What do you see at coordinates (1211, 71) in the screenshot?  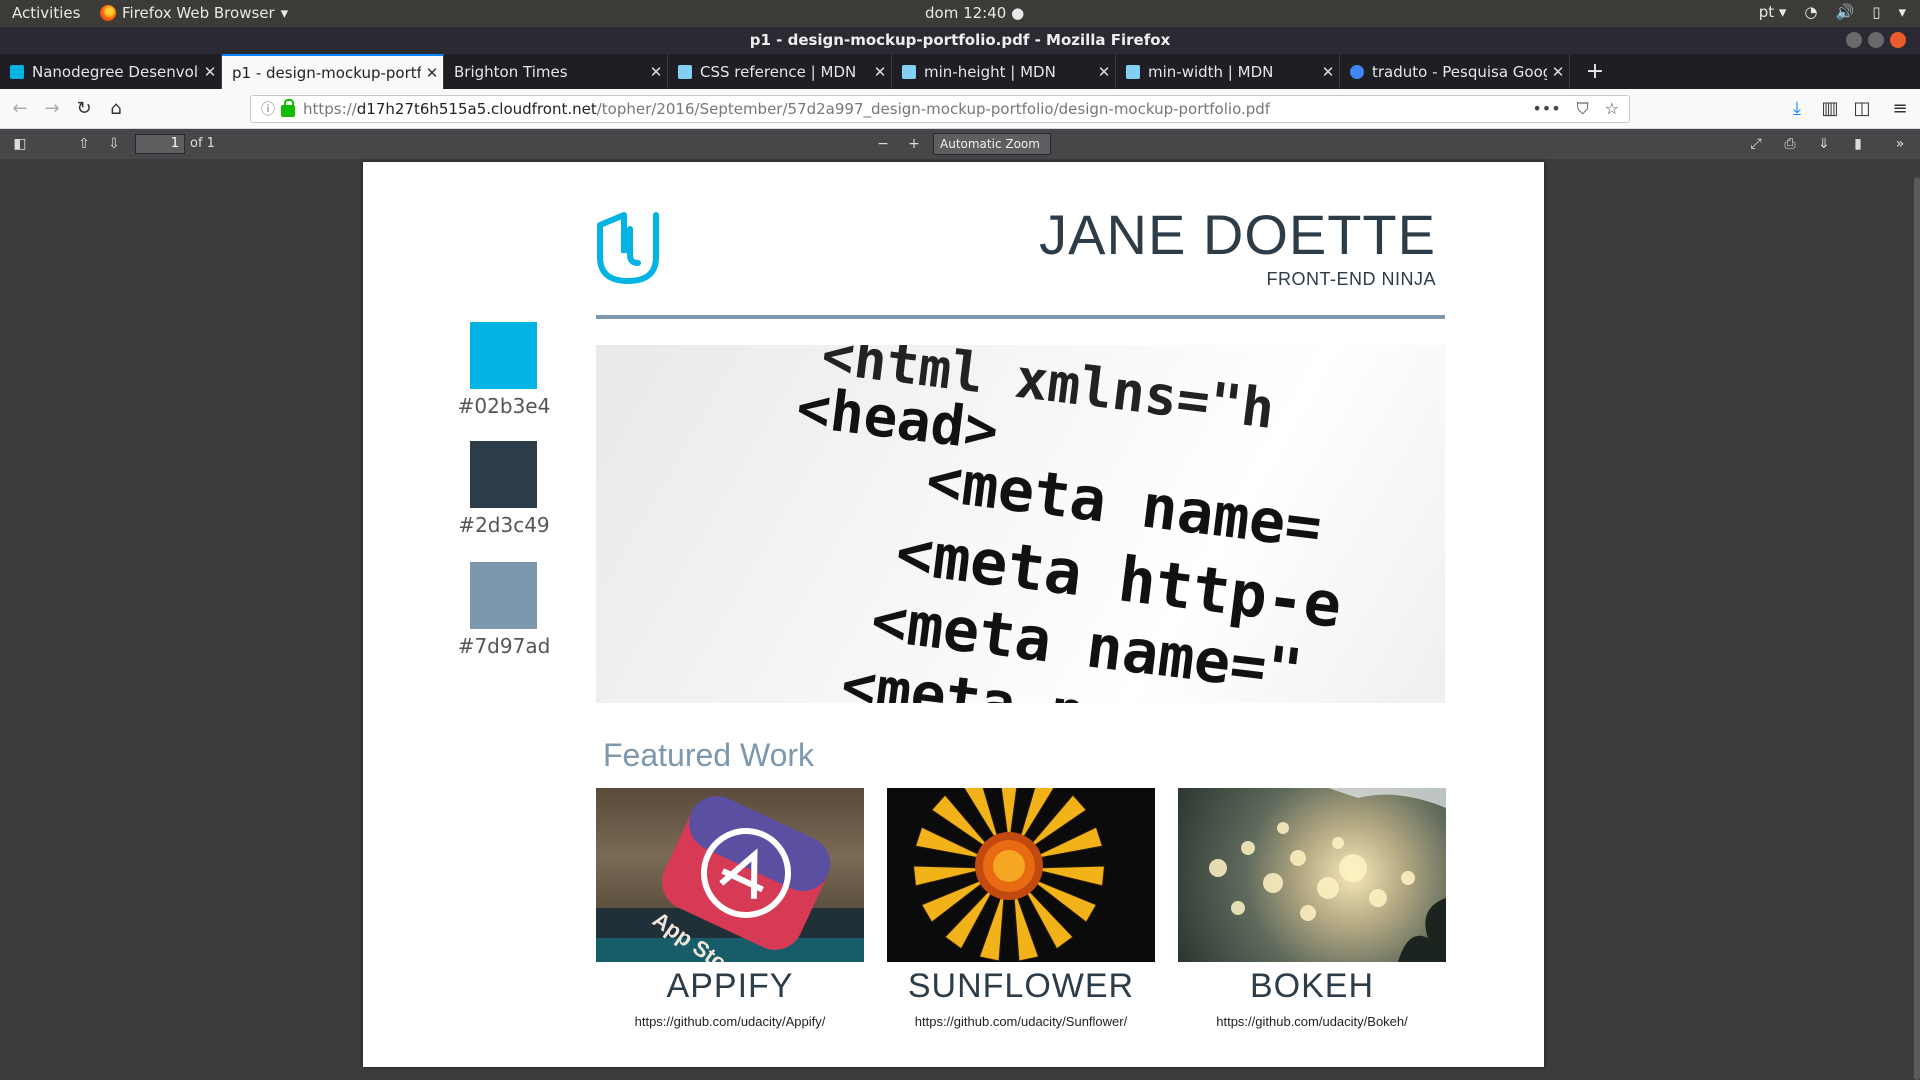 I see `tab-label: min-width | MDN` at bounding box center [1211, 71].